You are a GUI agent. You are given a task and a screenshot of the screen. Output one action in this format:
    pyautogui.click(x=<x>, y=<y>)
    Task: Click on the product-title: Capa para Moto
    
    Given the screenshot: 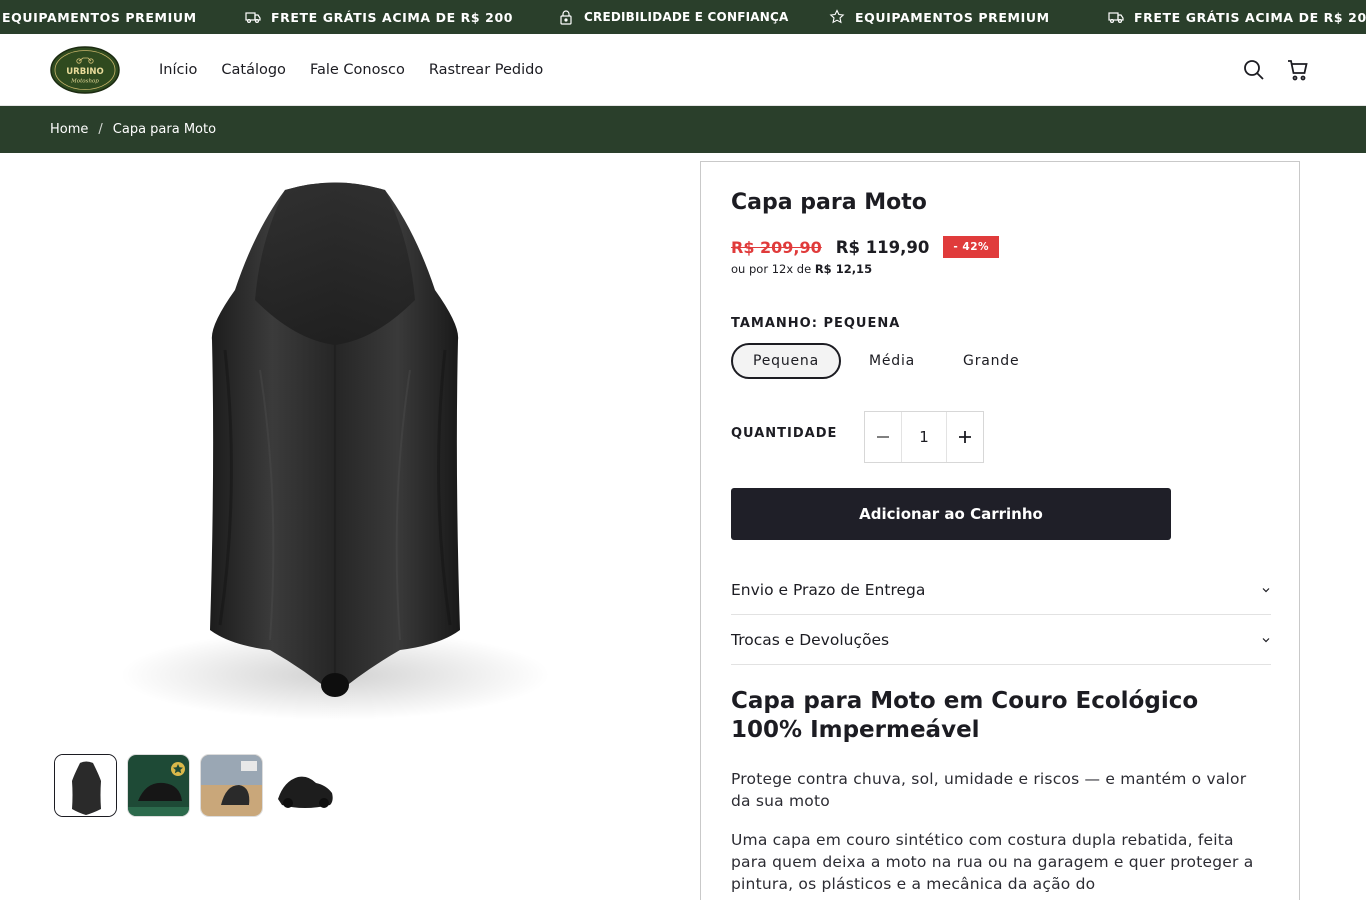 What is the action you would take?
    pyautogui.click(x=829, y=202)
    